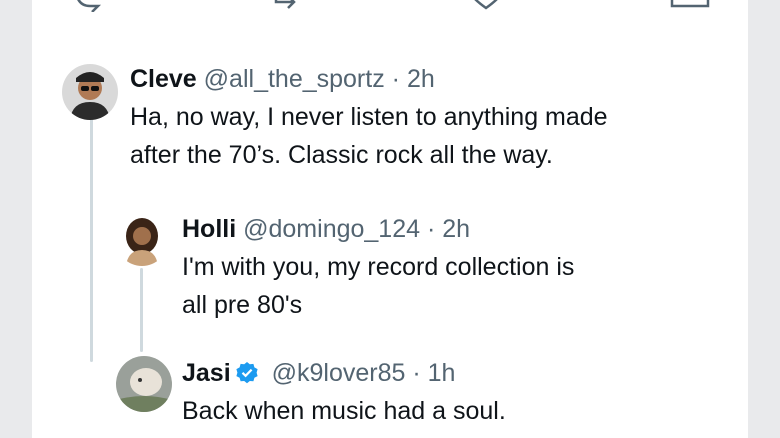 This screenshot has height=438, width=780. What do you see at coordinates (292, 6) in the screenshot?
I see `retweet-icon` at bounding box center [292, 6].